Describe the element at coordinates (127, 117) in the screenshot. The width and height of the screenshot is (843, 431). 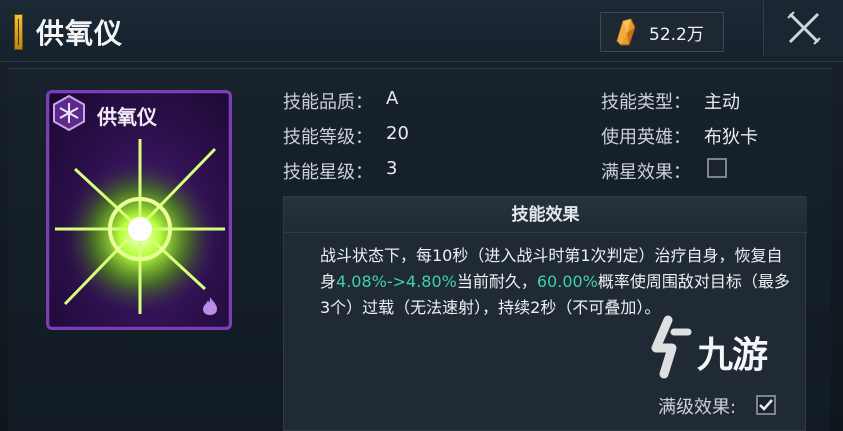
I see `card-name: 供氧仪` at that location.